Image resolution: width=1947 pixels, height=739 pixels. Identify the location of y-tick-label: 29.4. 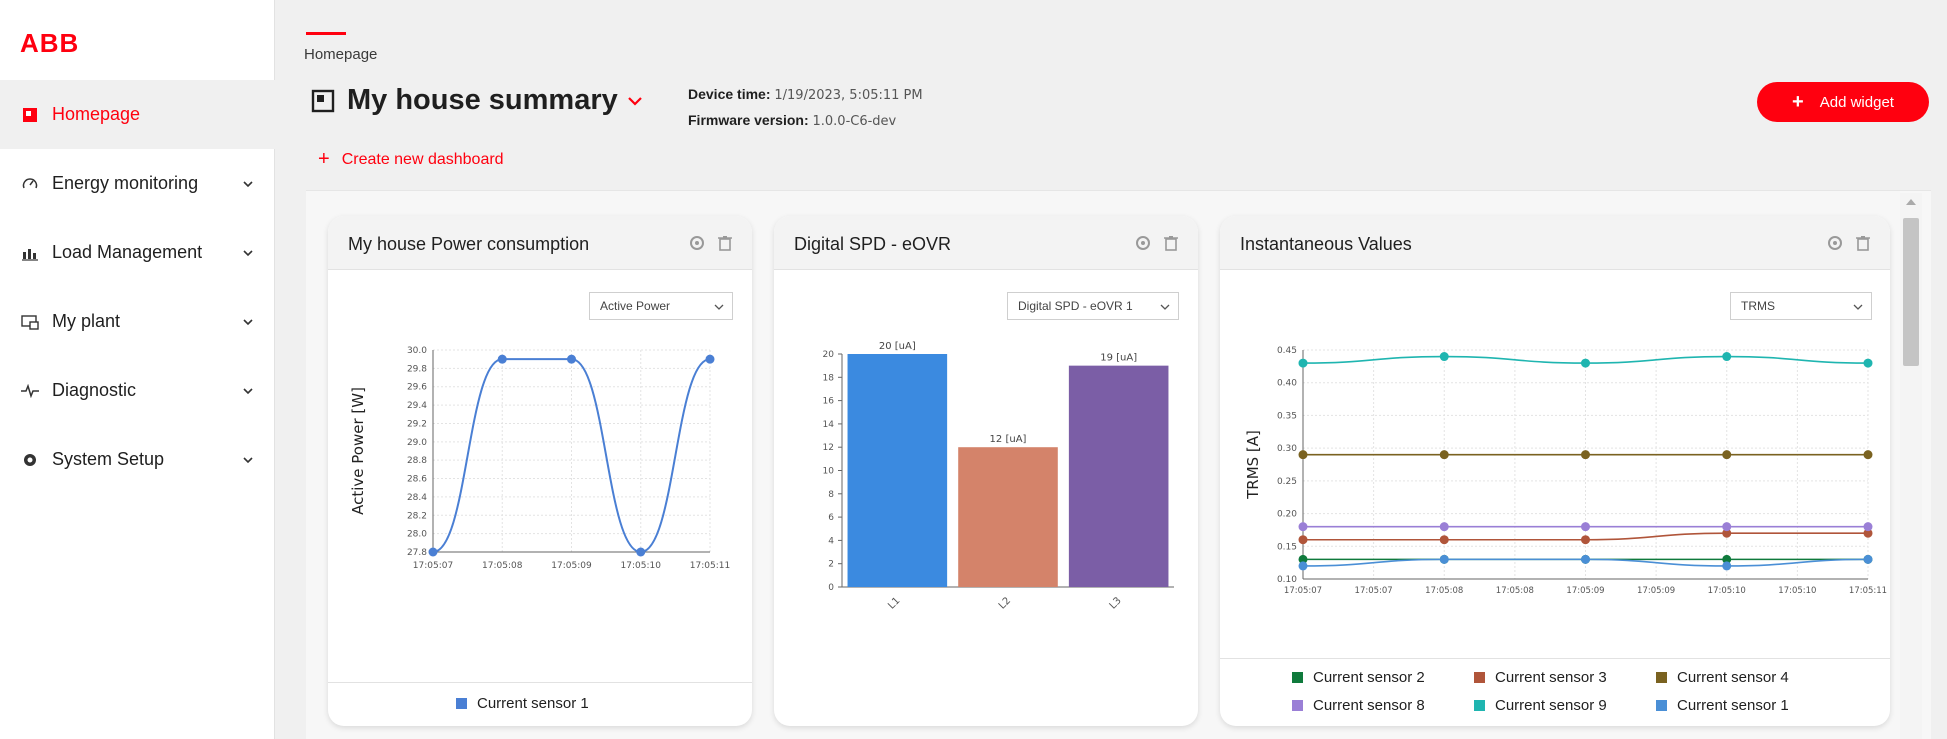
(417, 406).